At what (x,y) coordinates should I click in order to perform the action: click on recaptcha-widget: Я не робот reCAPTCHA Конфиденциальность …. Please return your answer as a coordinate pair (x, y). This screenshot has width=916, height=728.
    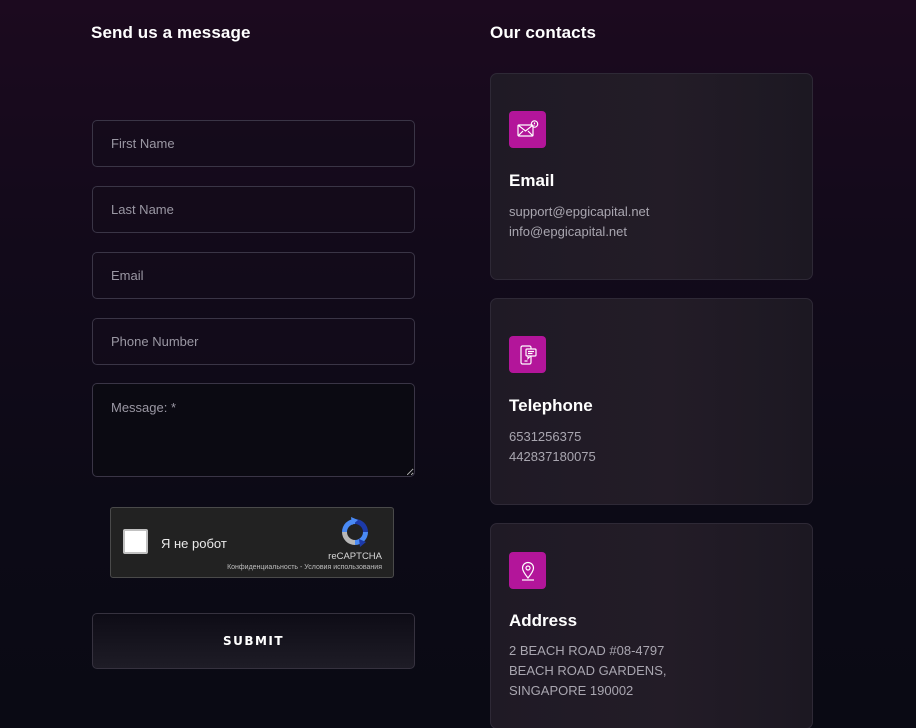
    Looking at the image, I should click on (252, 542).